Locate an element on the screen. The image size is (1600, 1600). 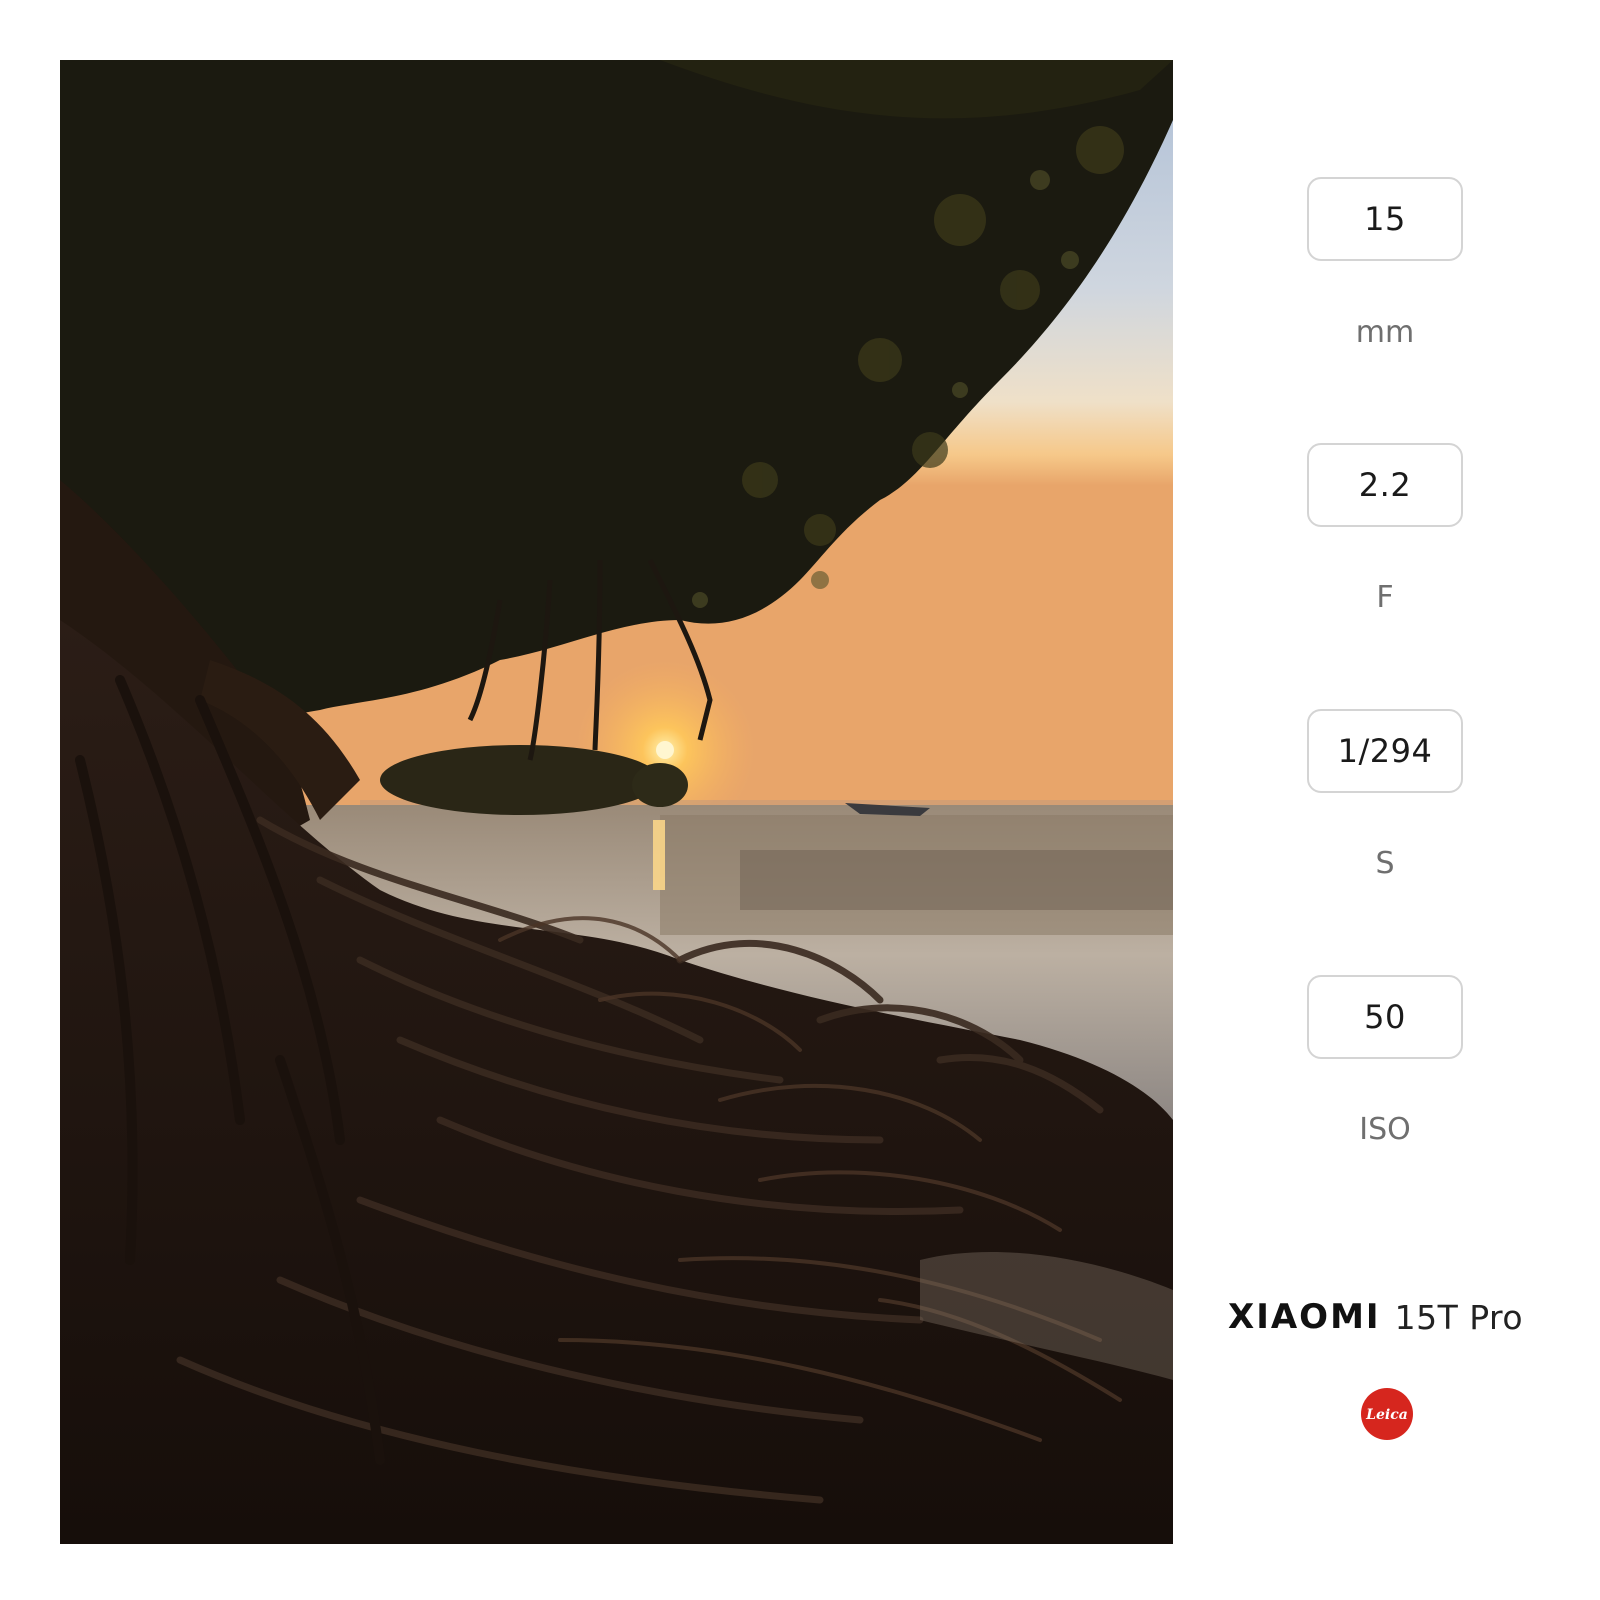
shutter-speed-unit: S is located at coordinates (1385, 863).